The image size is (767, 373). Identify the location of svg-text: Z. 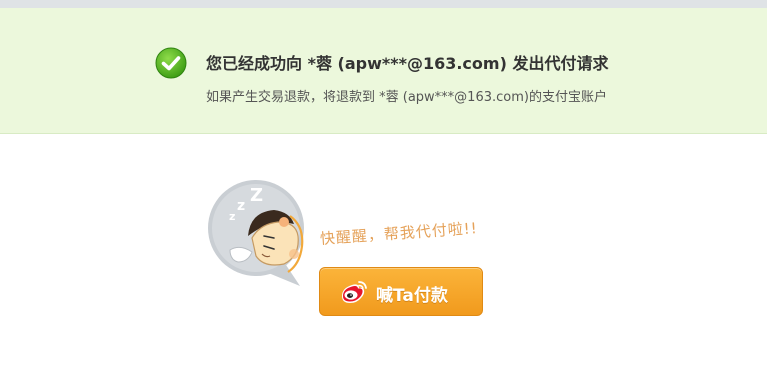
(256, 195).